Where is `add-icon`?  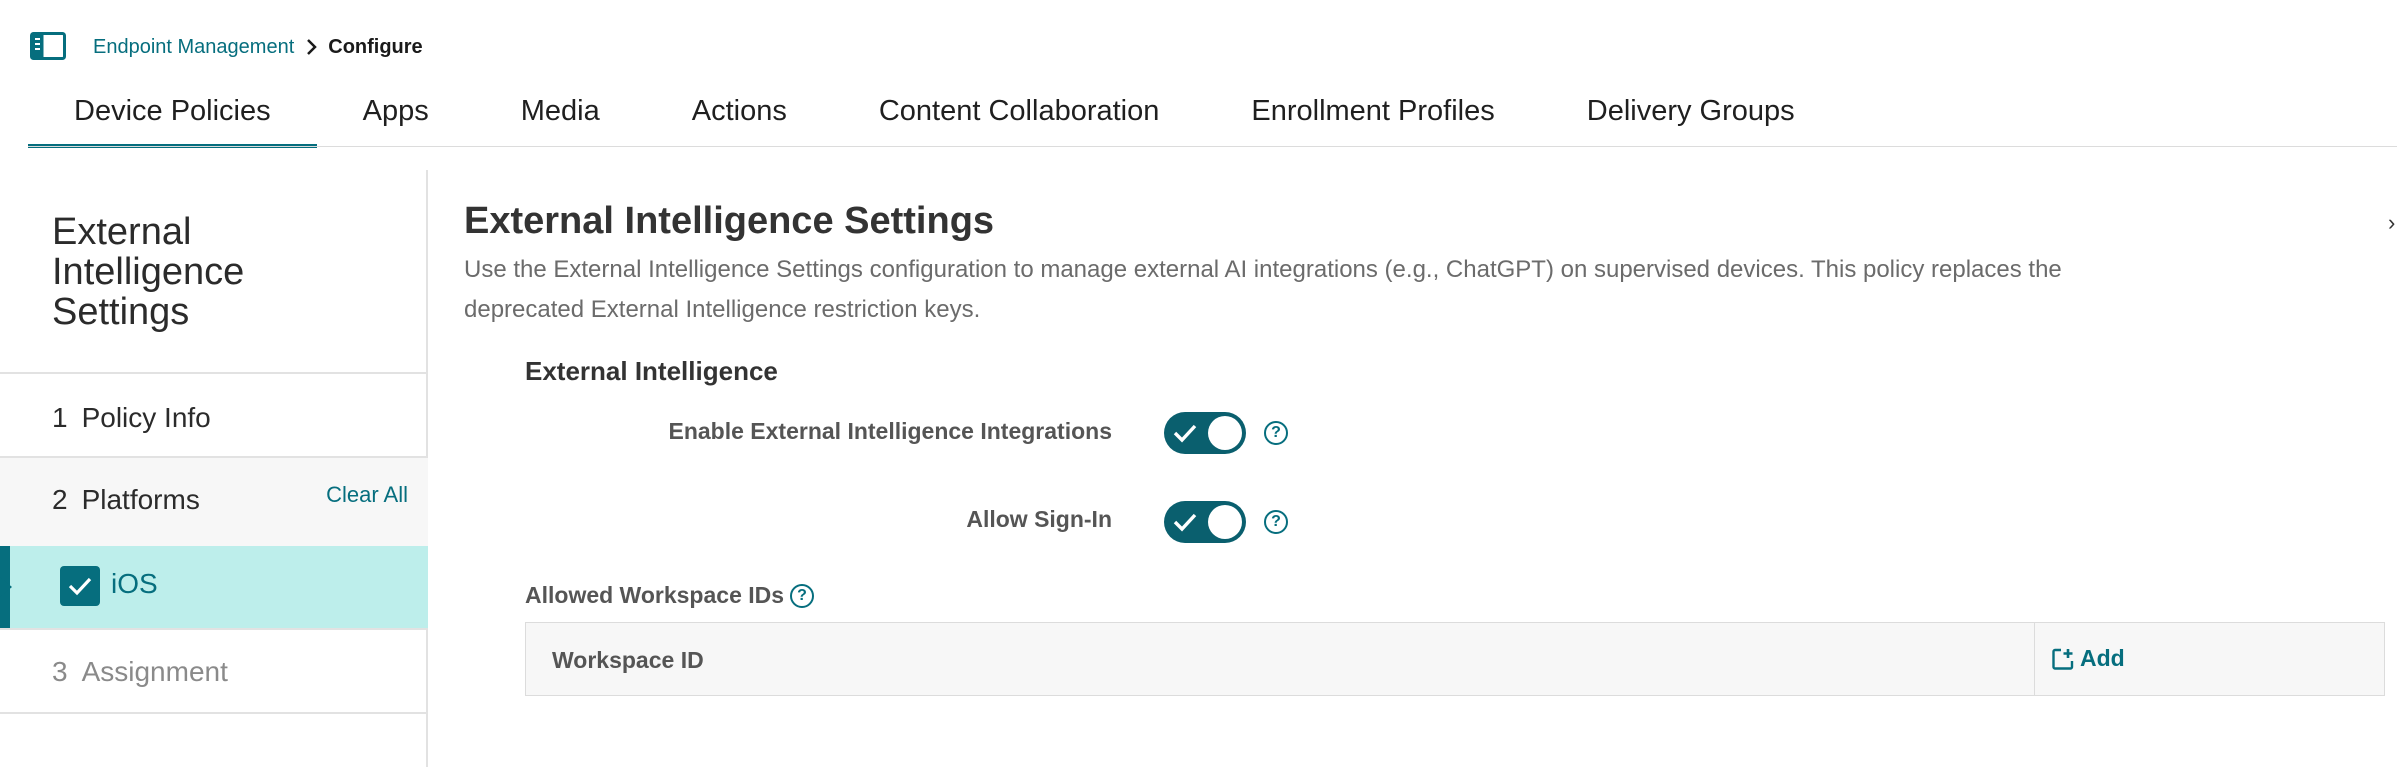 add-icon is located at coordinates (2063, 659).